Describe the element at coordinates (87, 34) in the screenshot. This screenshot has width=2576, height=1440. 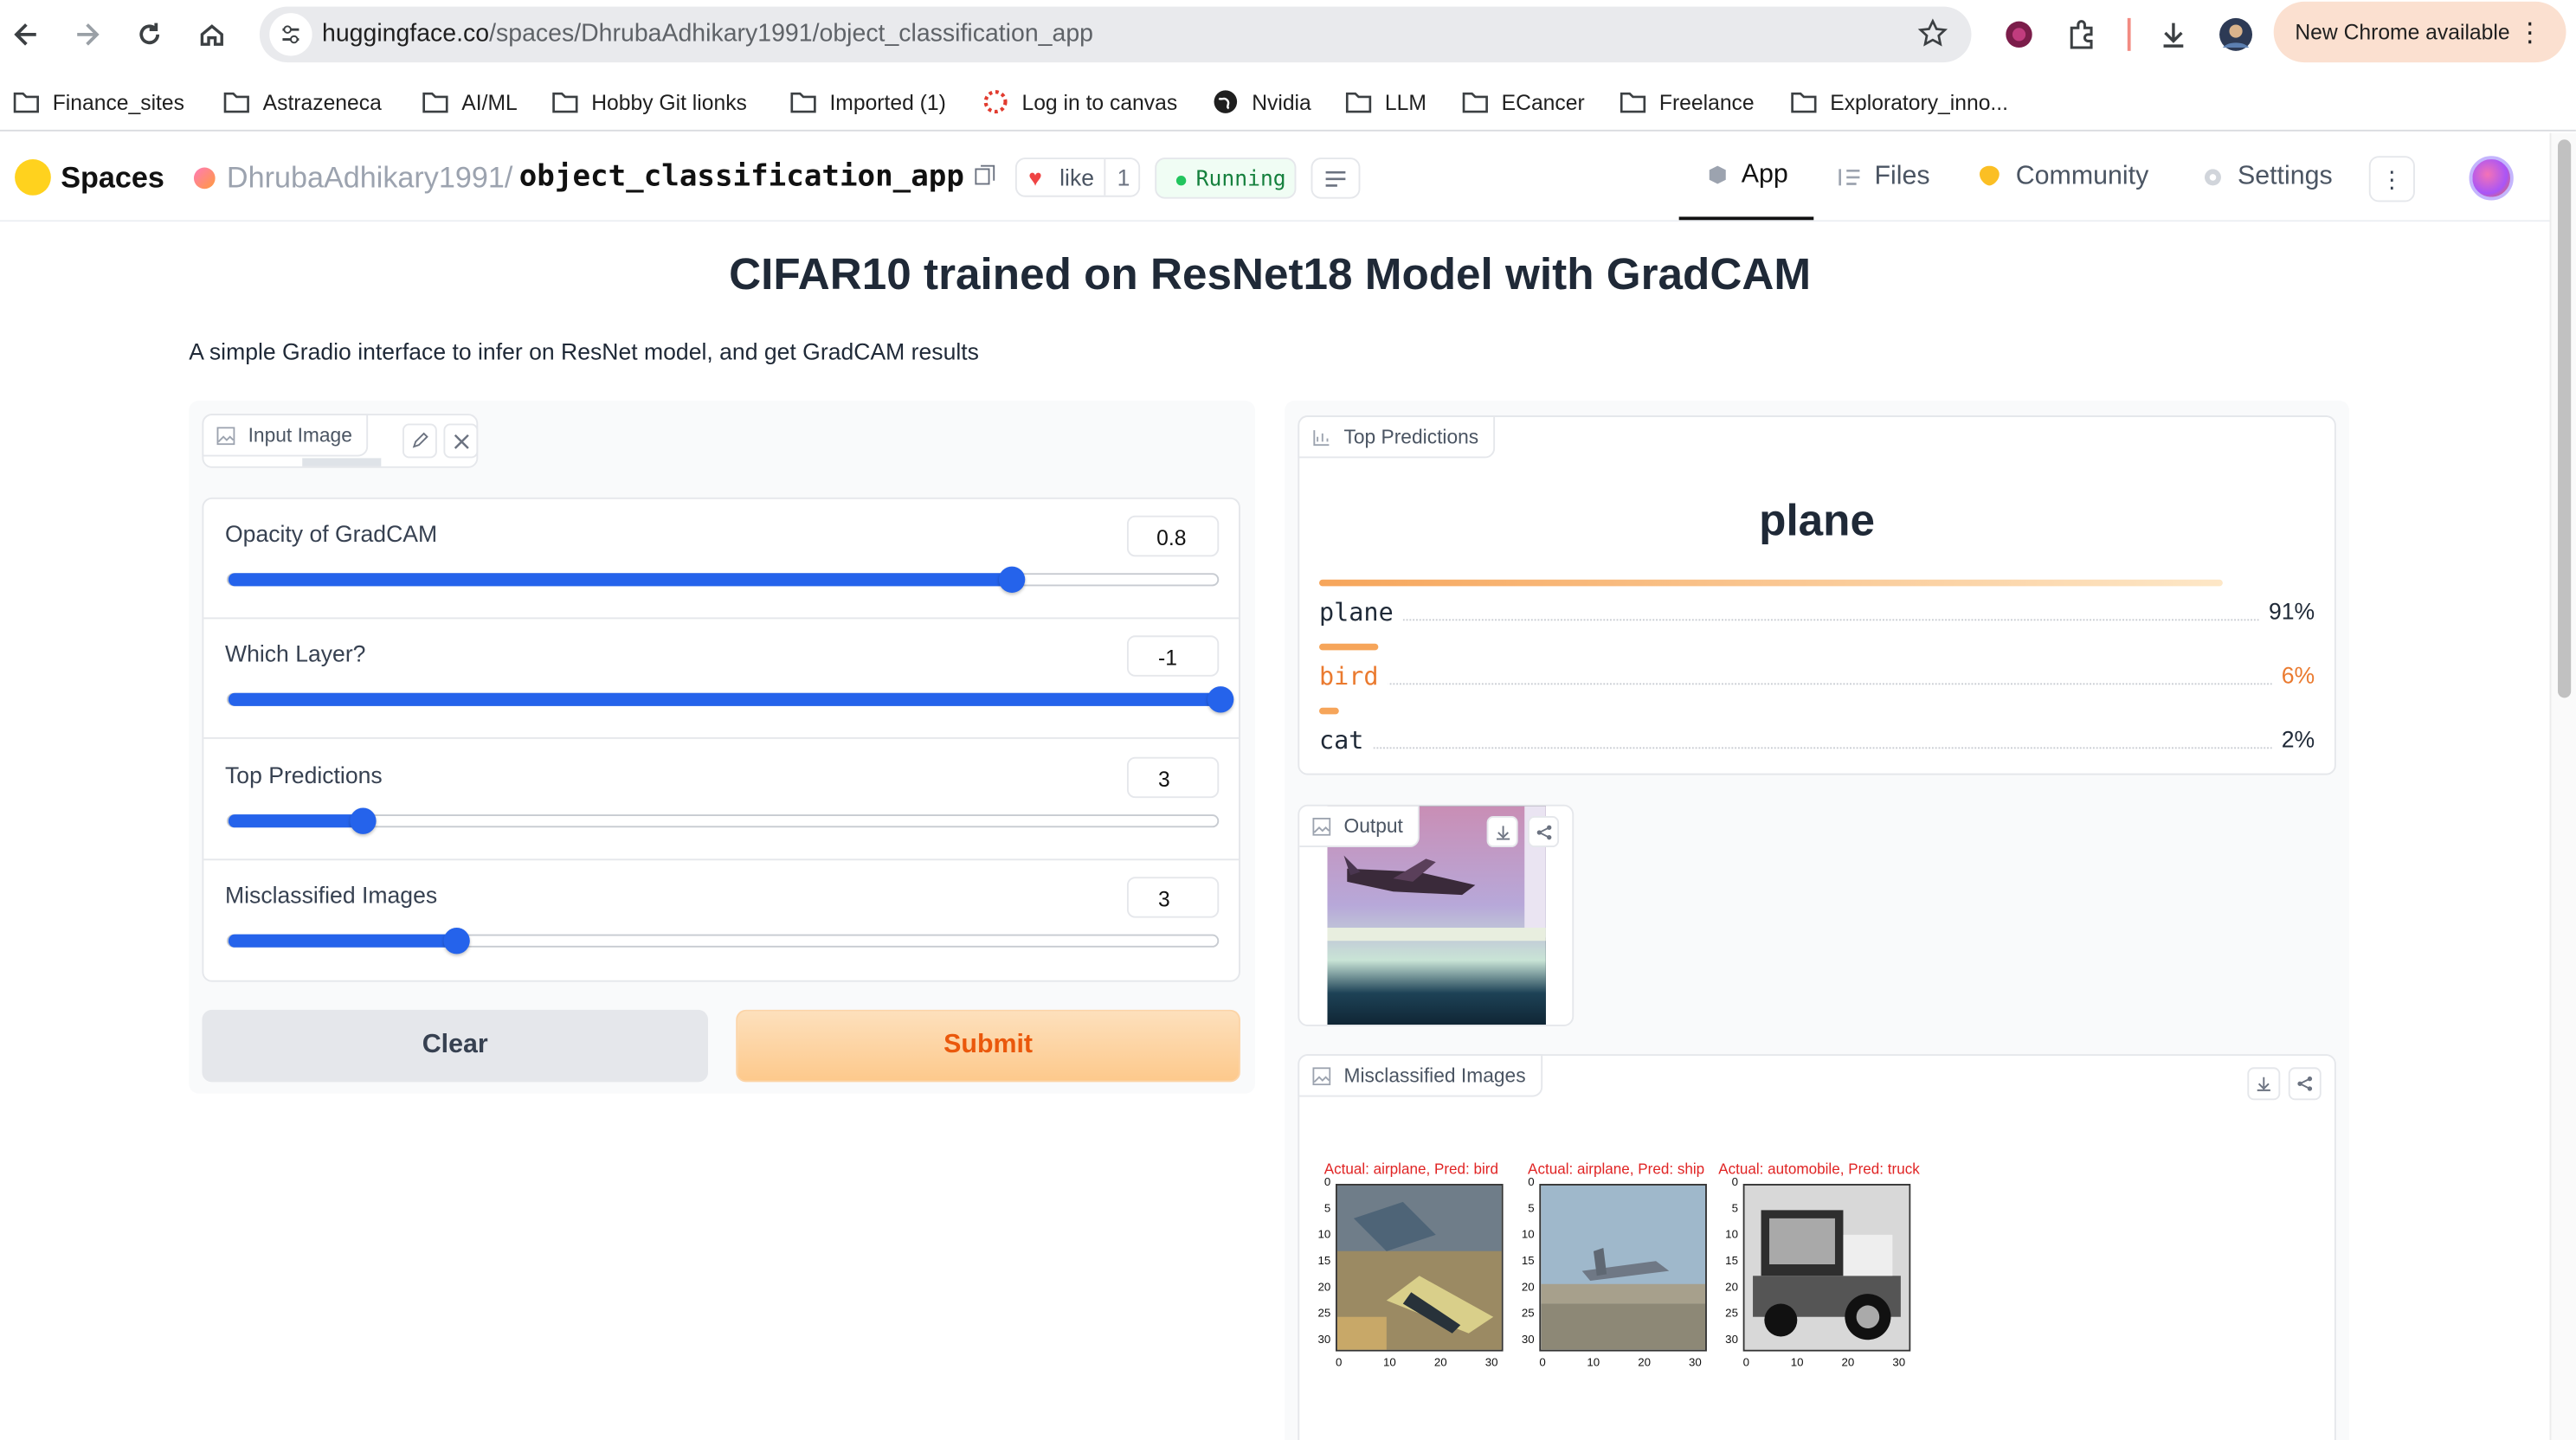
I see `forward-icon` at that location.